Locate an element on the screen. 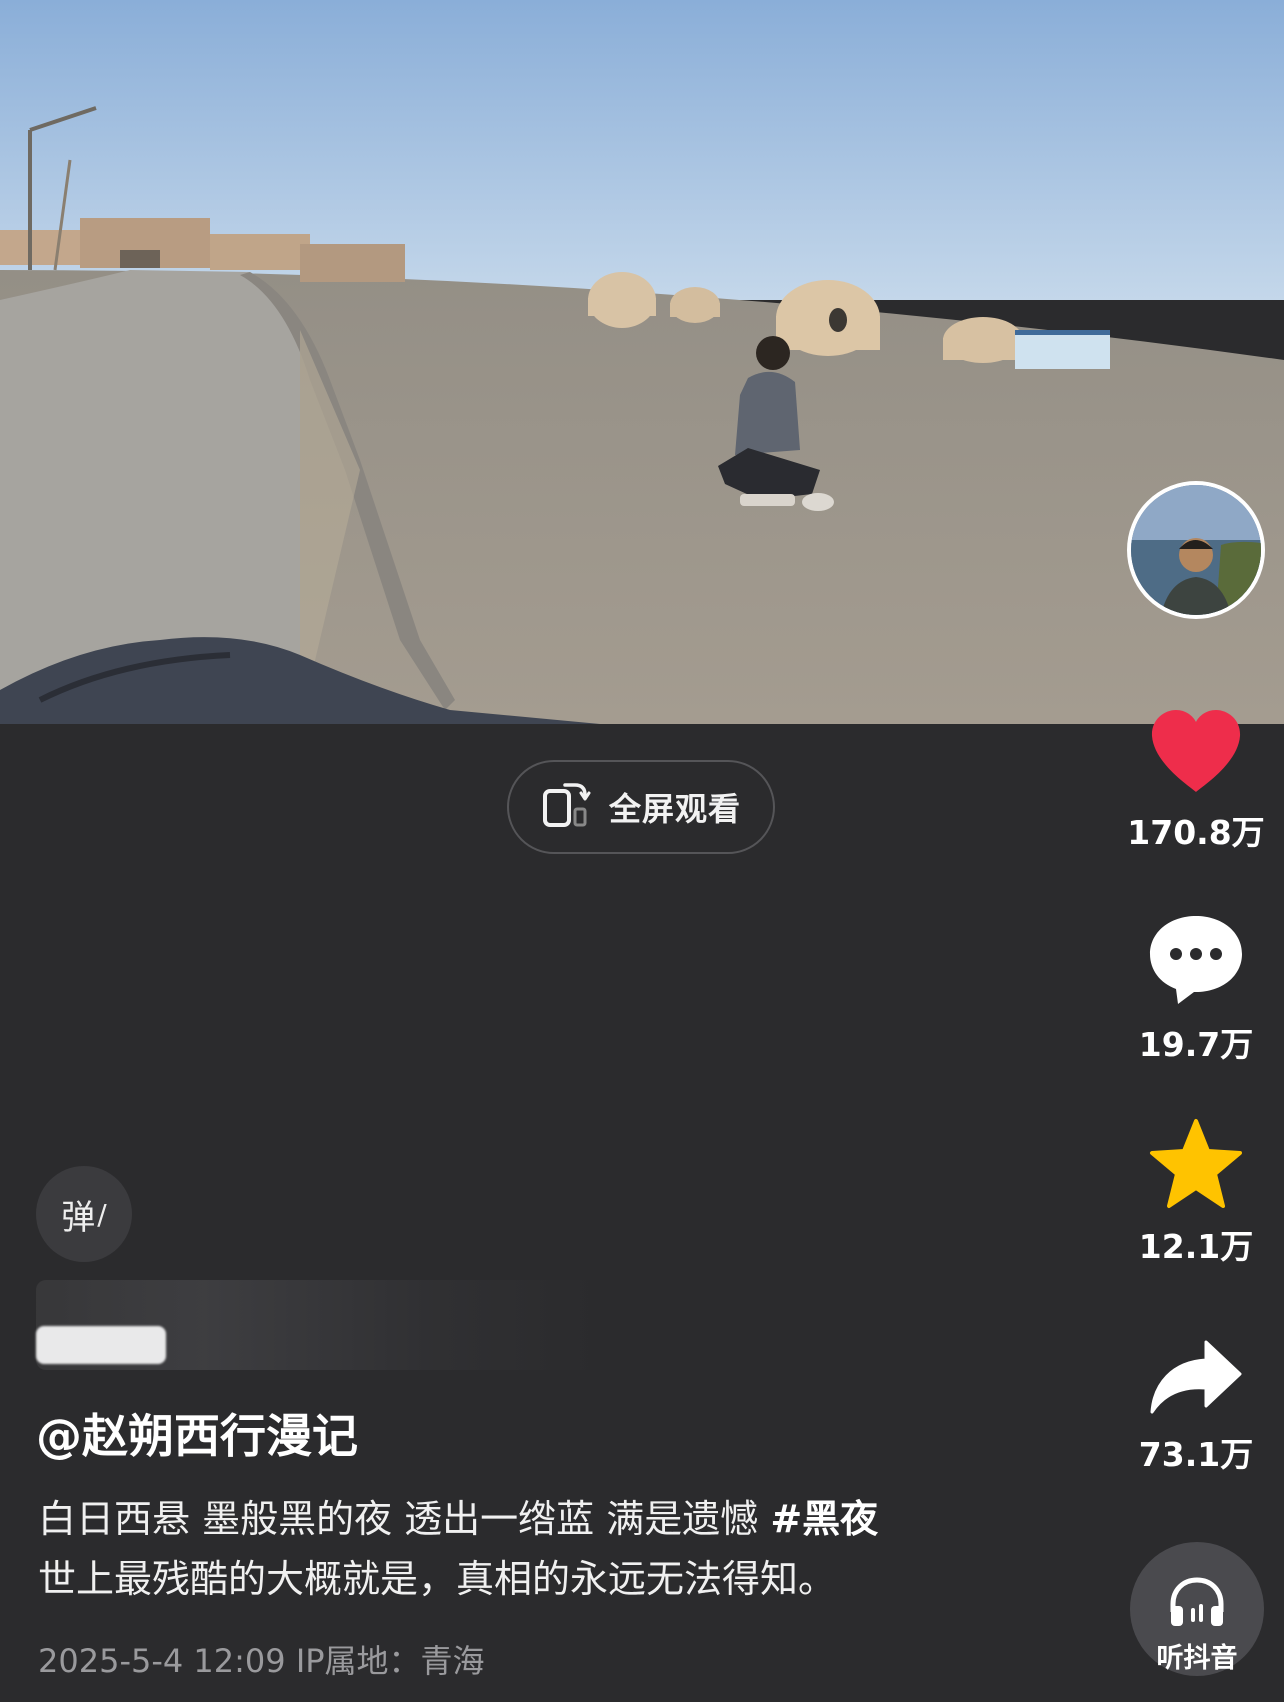  like-count: 170.8万 is located at coordinates (1196, 832).